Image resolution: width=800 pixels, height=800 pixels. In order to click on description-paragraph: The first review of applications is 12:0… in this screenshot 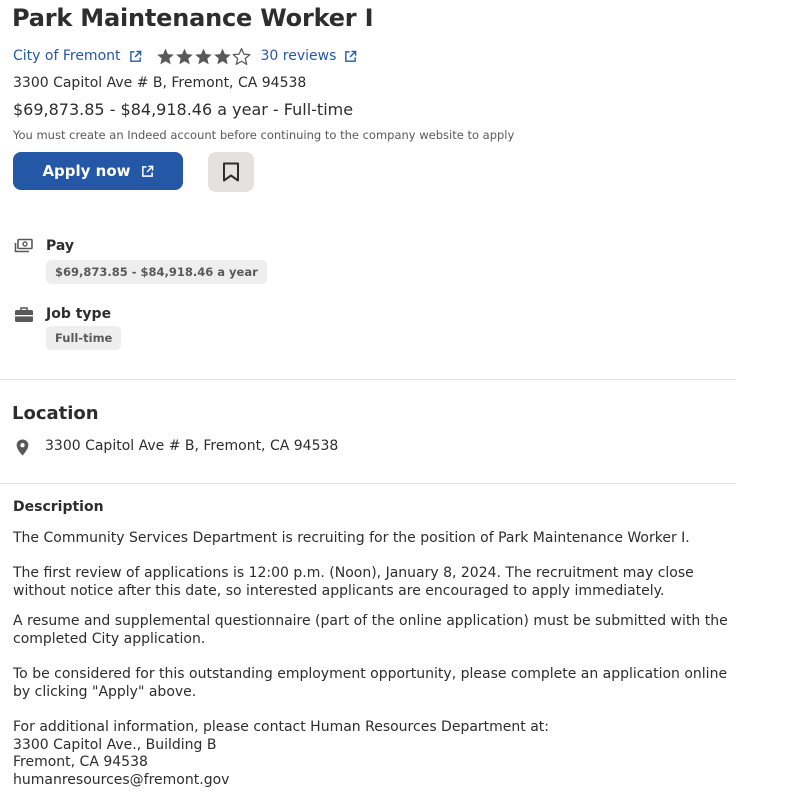, I will do `click(353, 582)`.